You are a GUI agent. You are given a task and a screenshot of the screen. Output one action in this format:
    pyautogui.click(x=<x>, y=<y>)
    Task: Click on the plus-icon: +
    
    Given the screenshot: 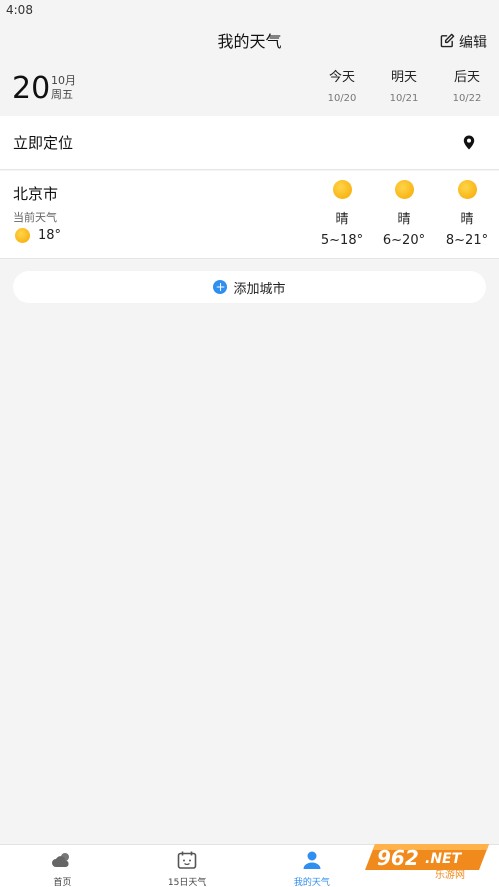 What is the action you would take?
    pyautogui.click(x=220, y=287)
    